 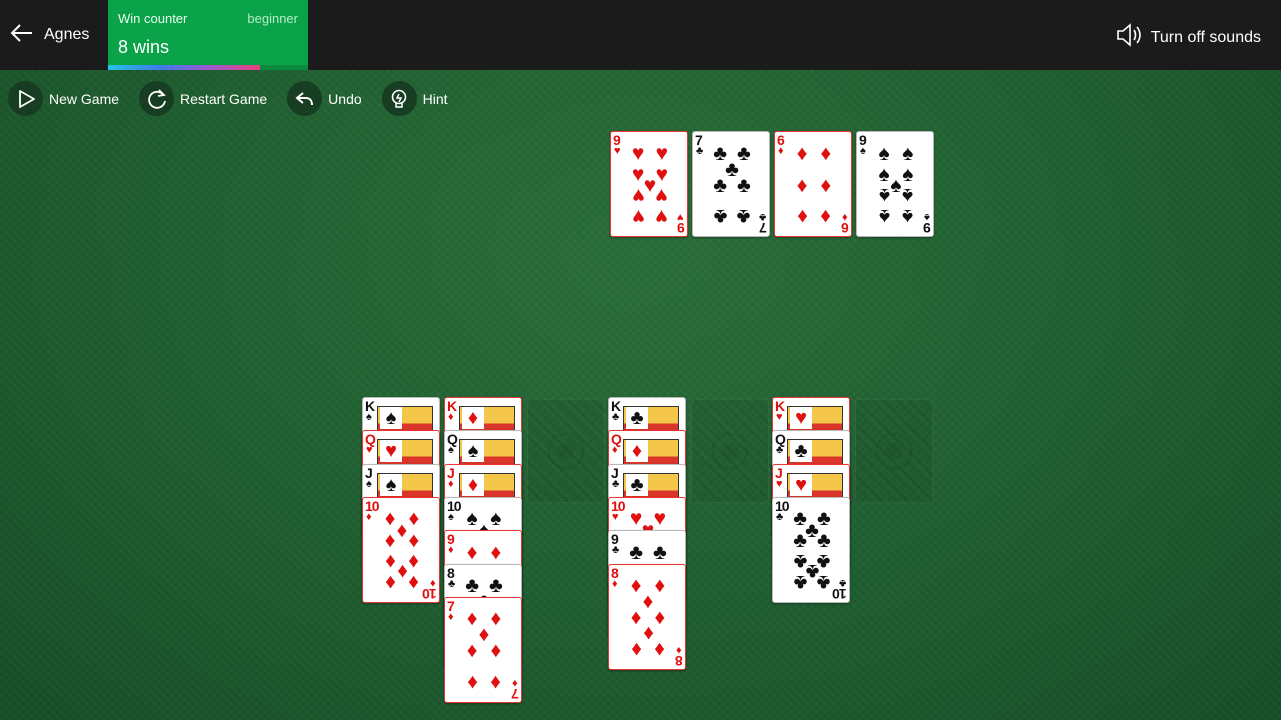 I want to click on foundation-card: 7 ♣ 7 ♣ ♣ ♣ ♣ ♣ ♣ ♣ ♣, so click(x=731, y=184).